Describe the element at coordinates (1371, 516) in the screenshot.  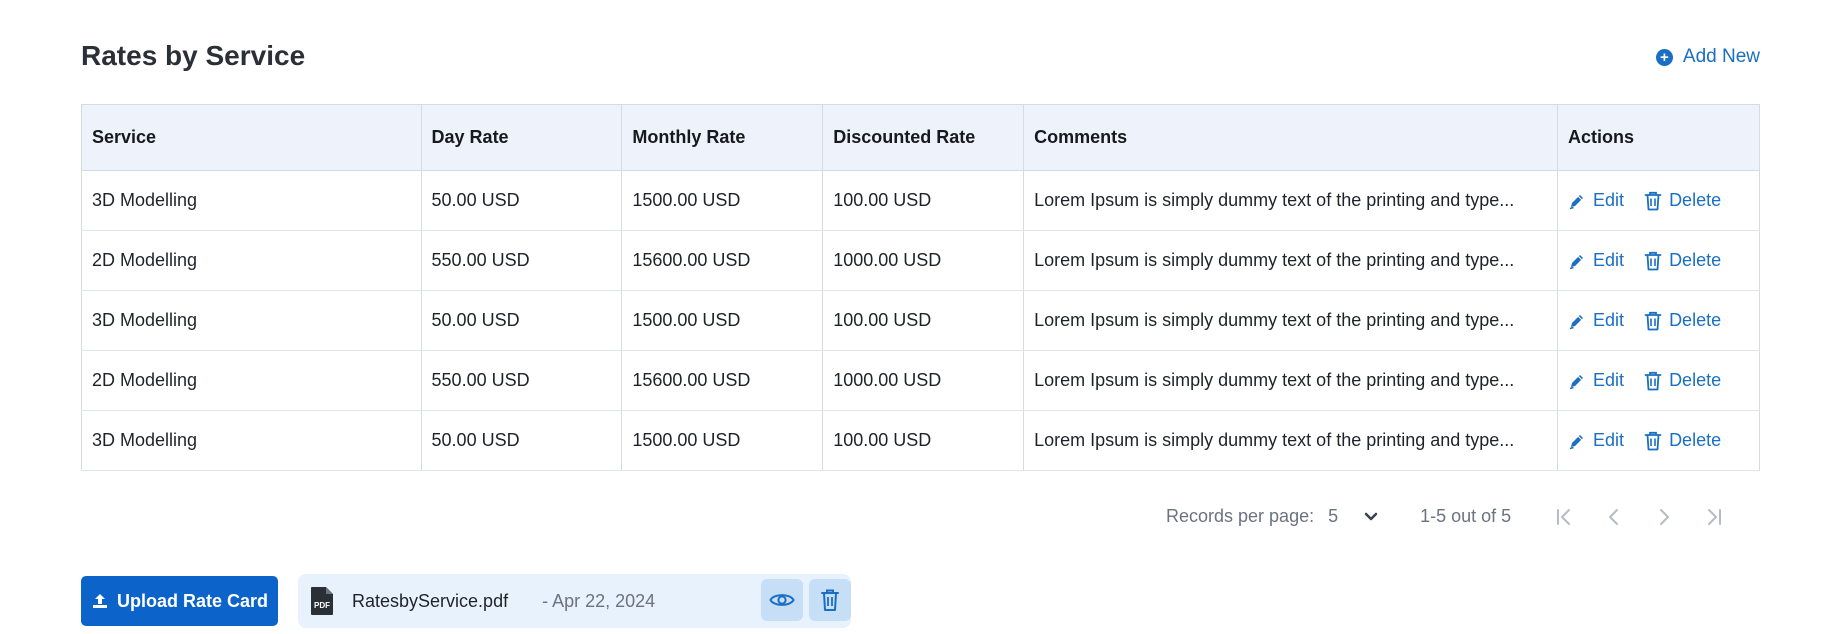
I see `chevron-down-icon` at that location.